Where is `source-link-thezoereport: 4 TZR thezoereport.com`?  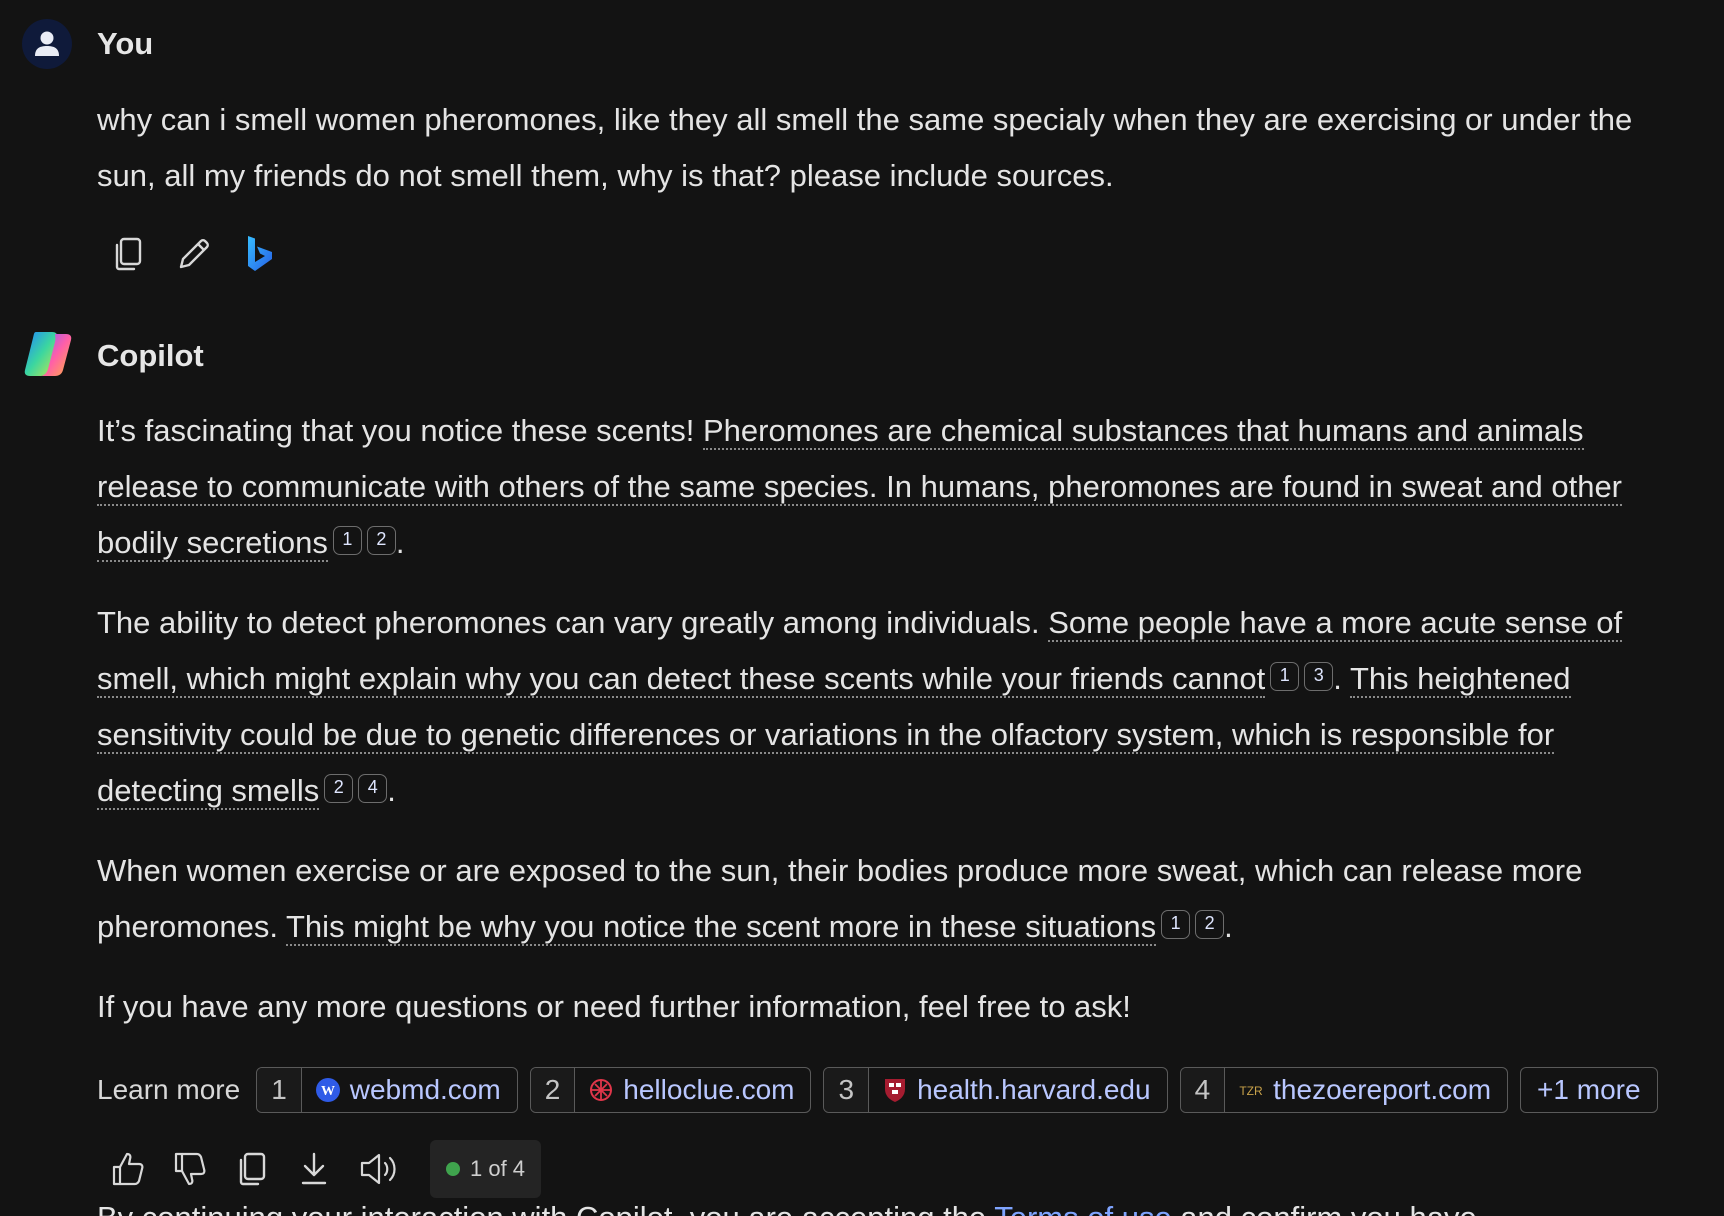
source-link-thezoereport: 4 TZR thezoereport.com is located at coordinates (1344, 1090).